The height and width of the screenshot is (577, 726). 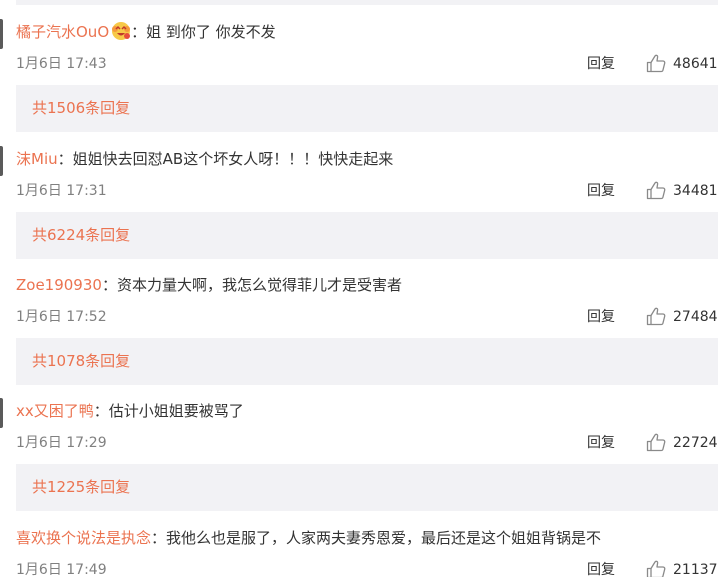 What do you see at coordinates (695, 191) in the screenshot?
I see `like-count: 34481` at bounding box center [695, 191].